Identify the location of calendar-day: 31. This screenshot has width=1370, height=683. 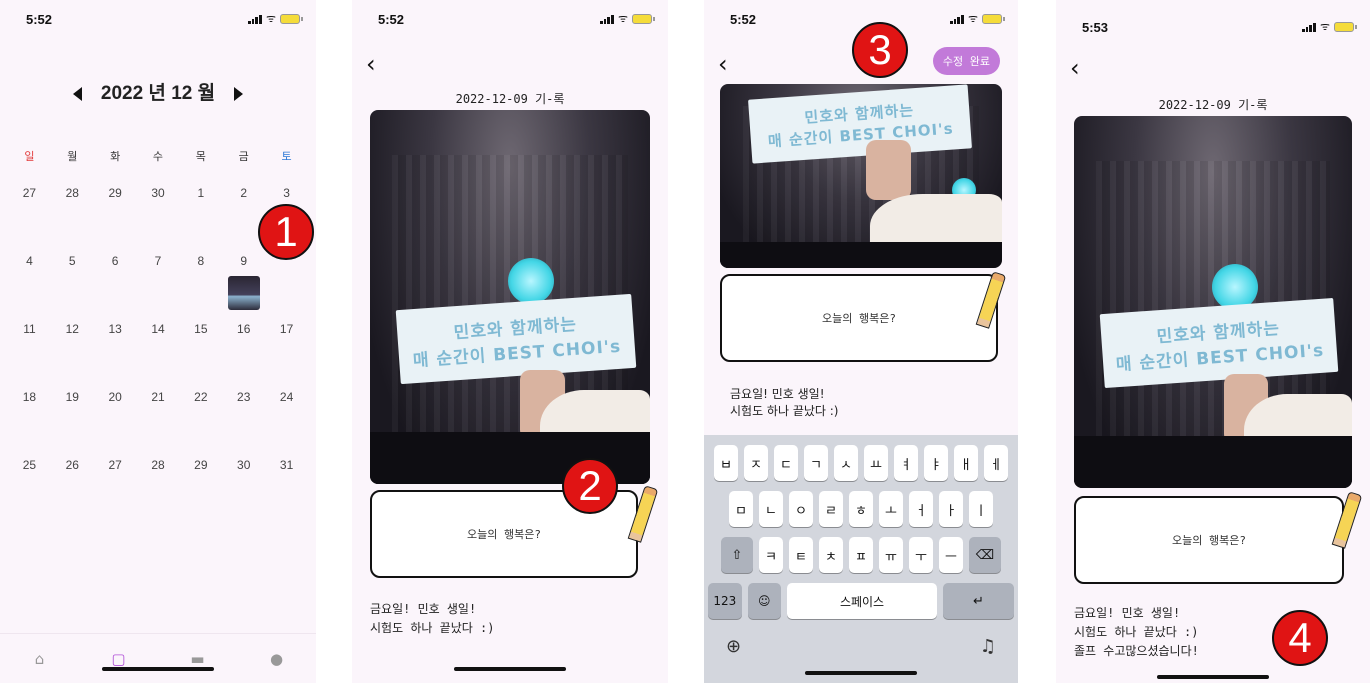
(286, 492).